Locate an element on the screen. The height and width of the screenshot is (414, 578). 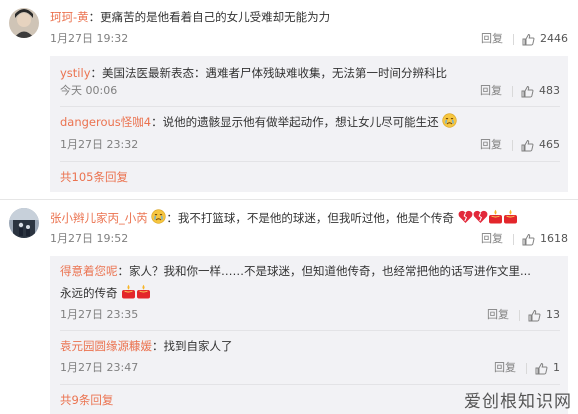
reply-text: 说他的遗骸显示他有做举起动作，想让女儿尽可能生还 is located at coordinates (300, 122).